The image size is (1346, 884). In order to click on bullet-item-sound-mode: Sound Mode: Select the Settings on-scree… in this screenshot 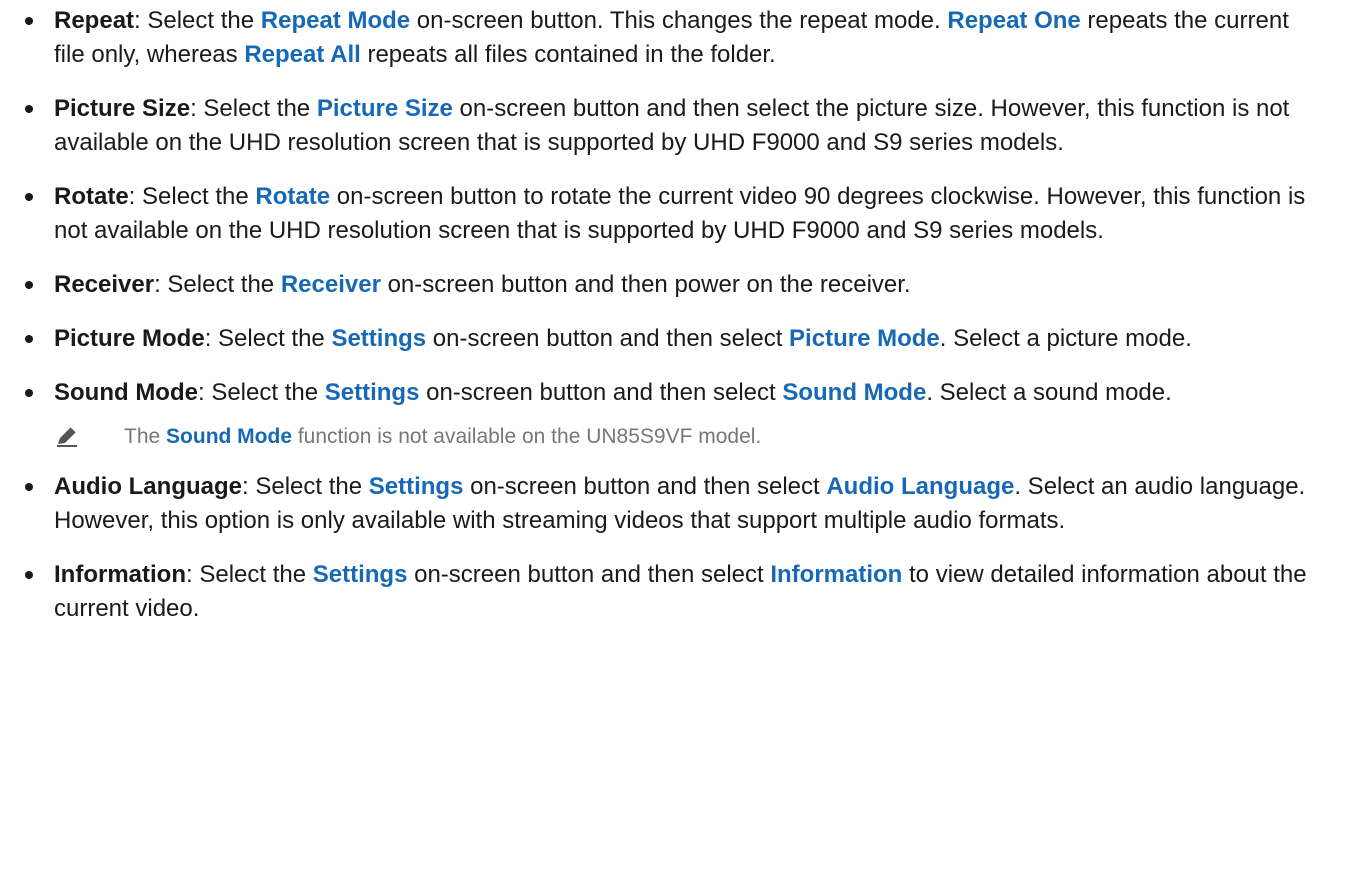, I will do `click(666, 393)`.